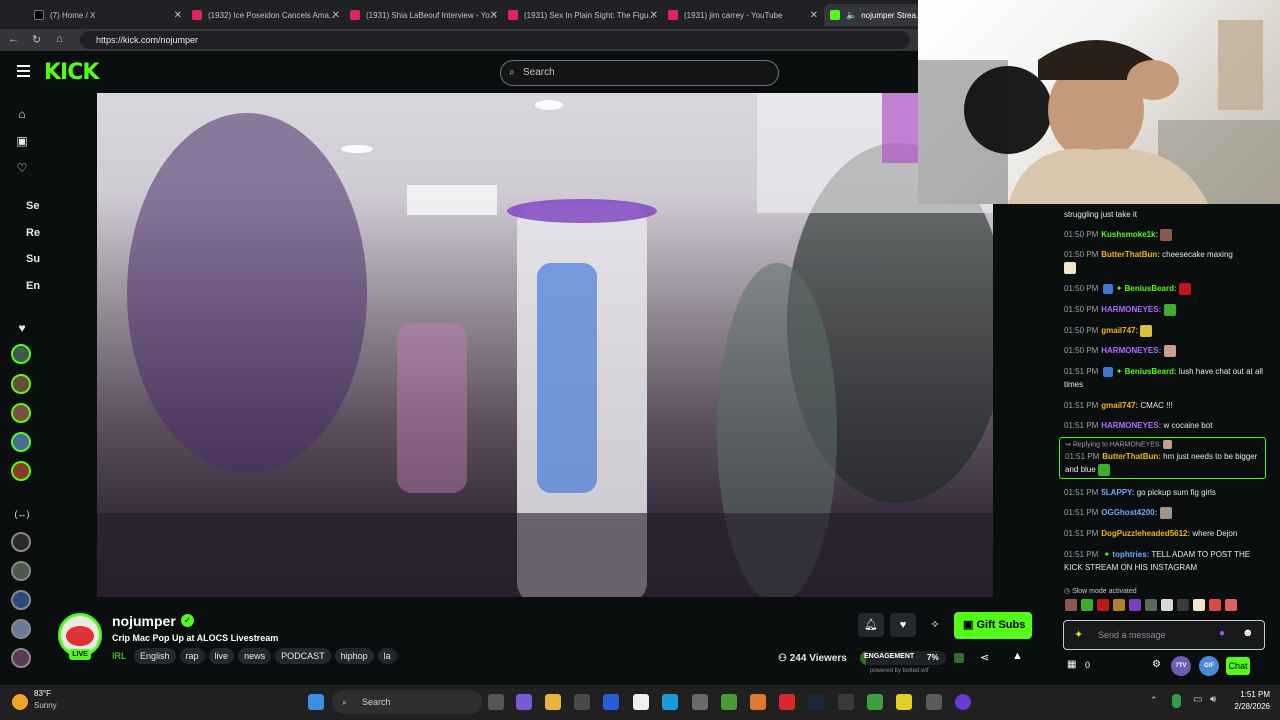  What do you see at coordinates (1238, 666) in the screenshot?
I see `chat-send-button: Chat` at bounding box center [1238, 666].